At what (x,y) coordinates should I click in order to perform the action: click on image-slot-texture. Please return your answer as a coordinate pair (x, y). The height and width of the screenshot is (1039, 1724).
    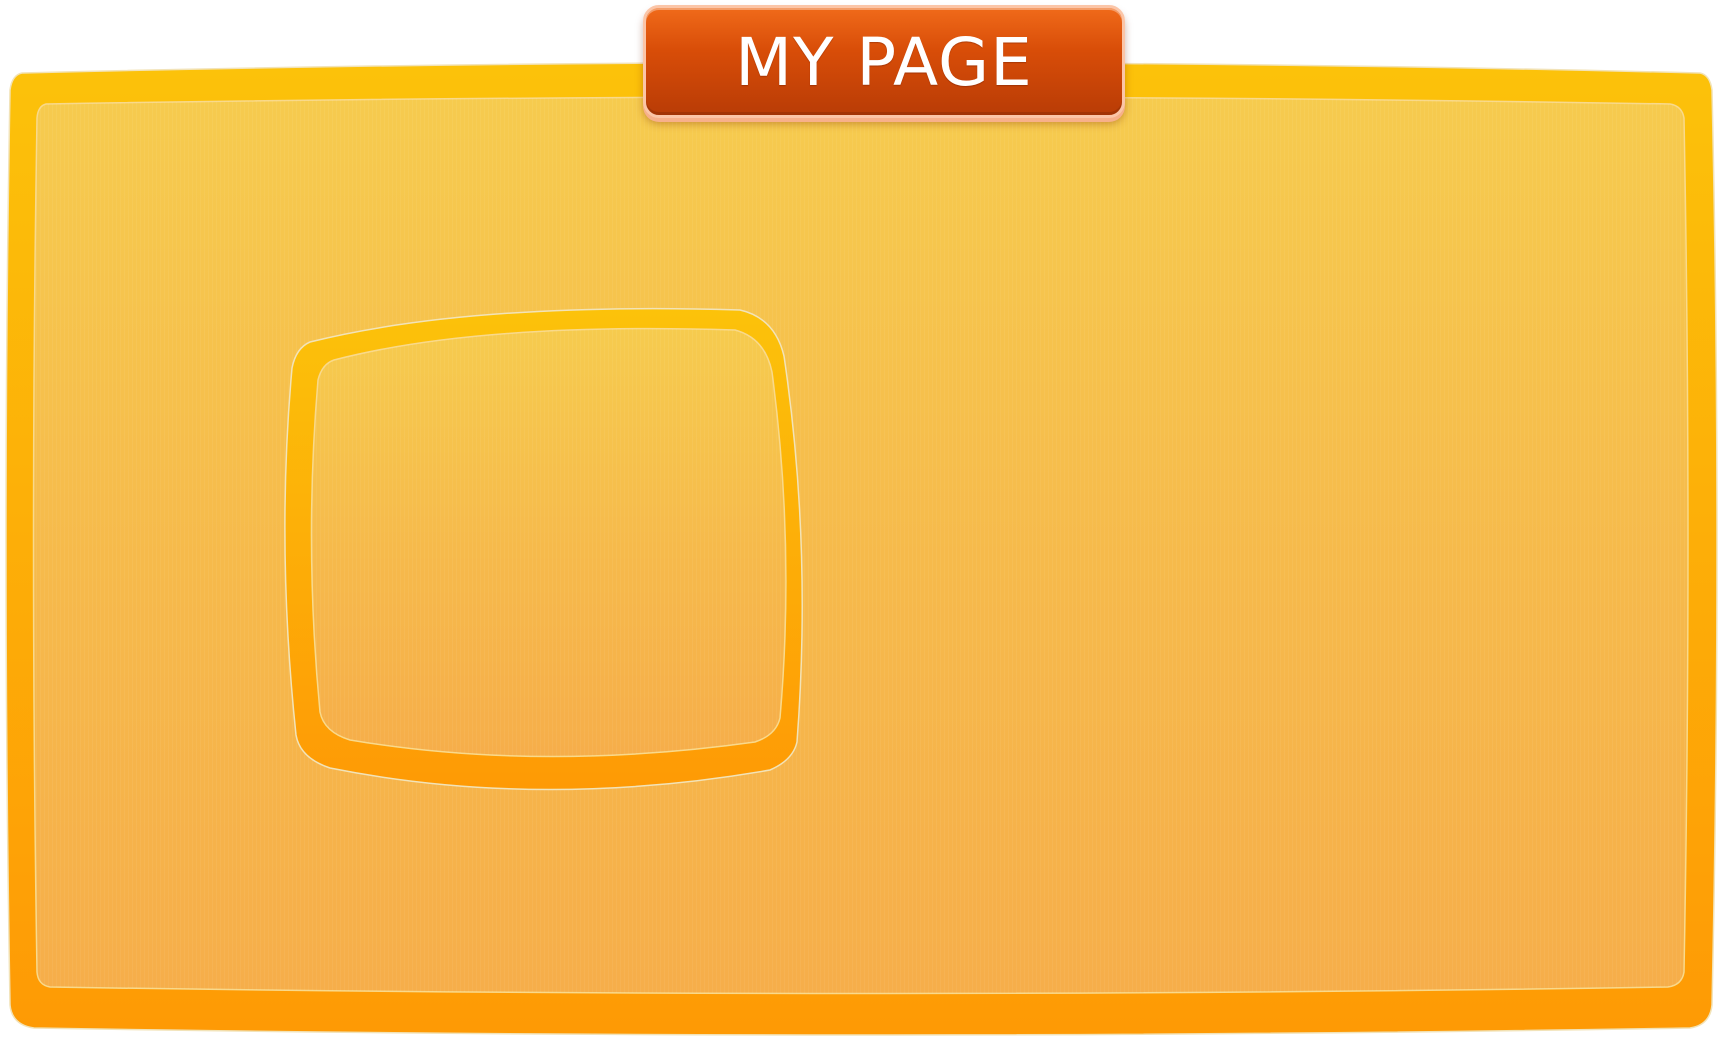
    Looking at the image, I should click on (548, 542).